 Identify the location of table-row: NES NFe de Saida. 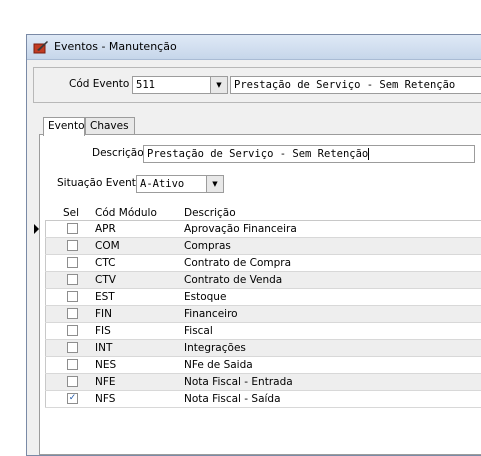
(263, 365).